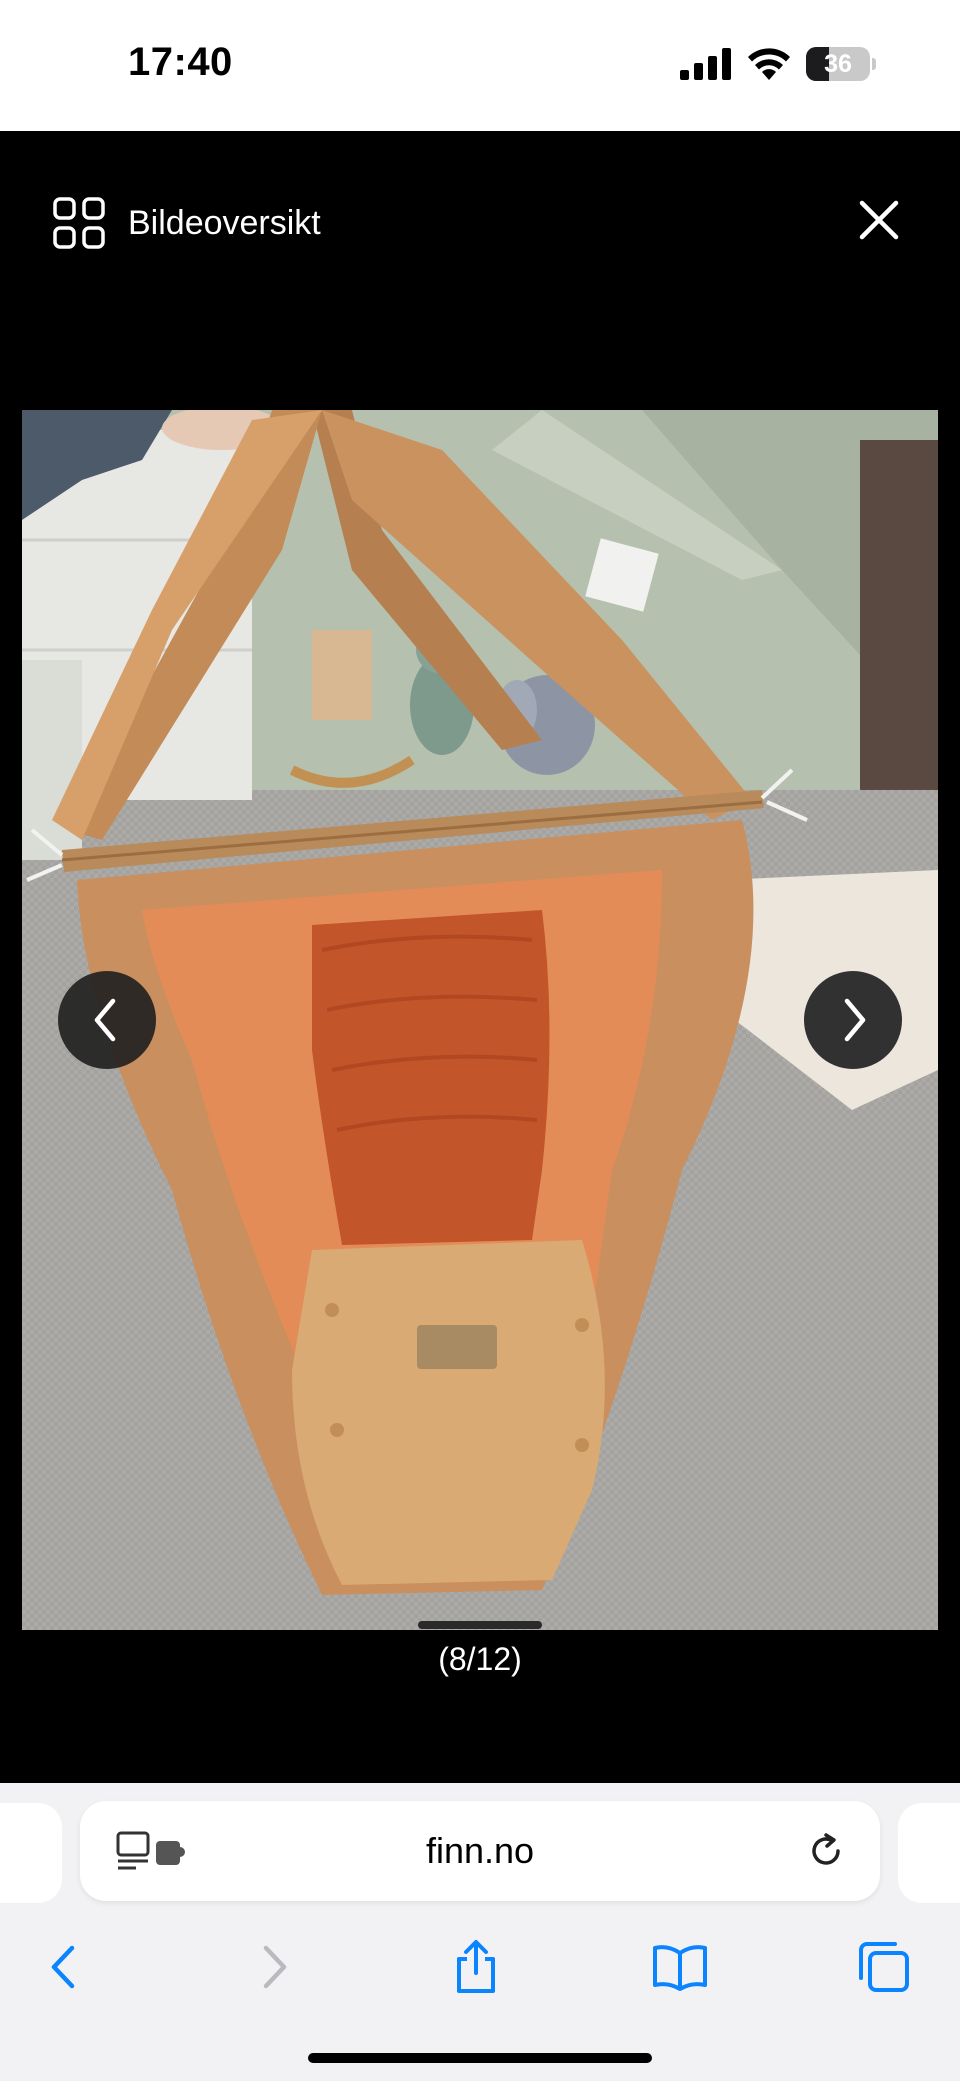 This screenshot has height=2081, width=960. What do you see at coordinates (480, 65) in the screenshot?
I see `status-bar: 17:40 36` at bounding box center [480, 65].